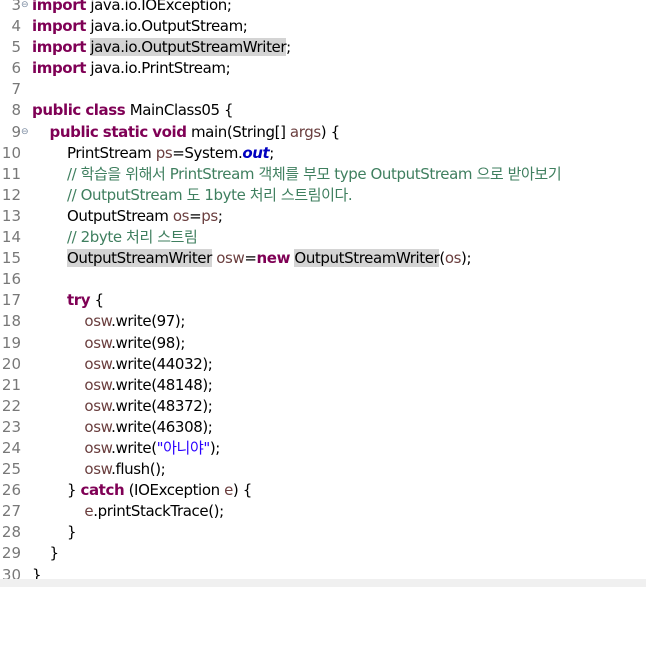 The image size is (646, 649). What do you see at coordinates (323, 300) in the screenshot?
I see `code-line-17: 17 try {` at bounding box center [323, 300].